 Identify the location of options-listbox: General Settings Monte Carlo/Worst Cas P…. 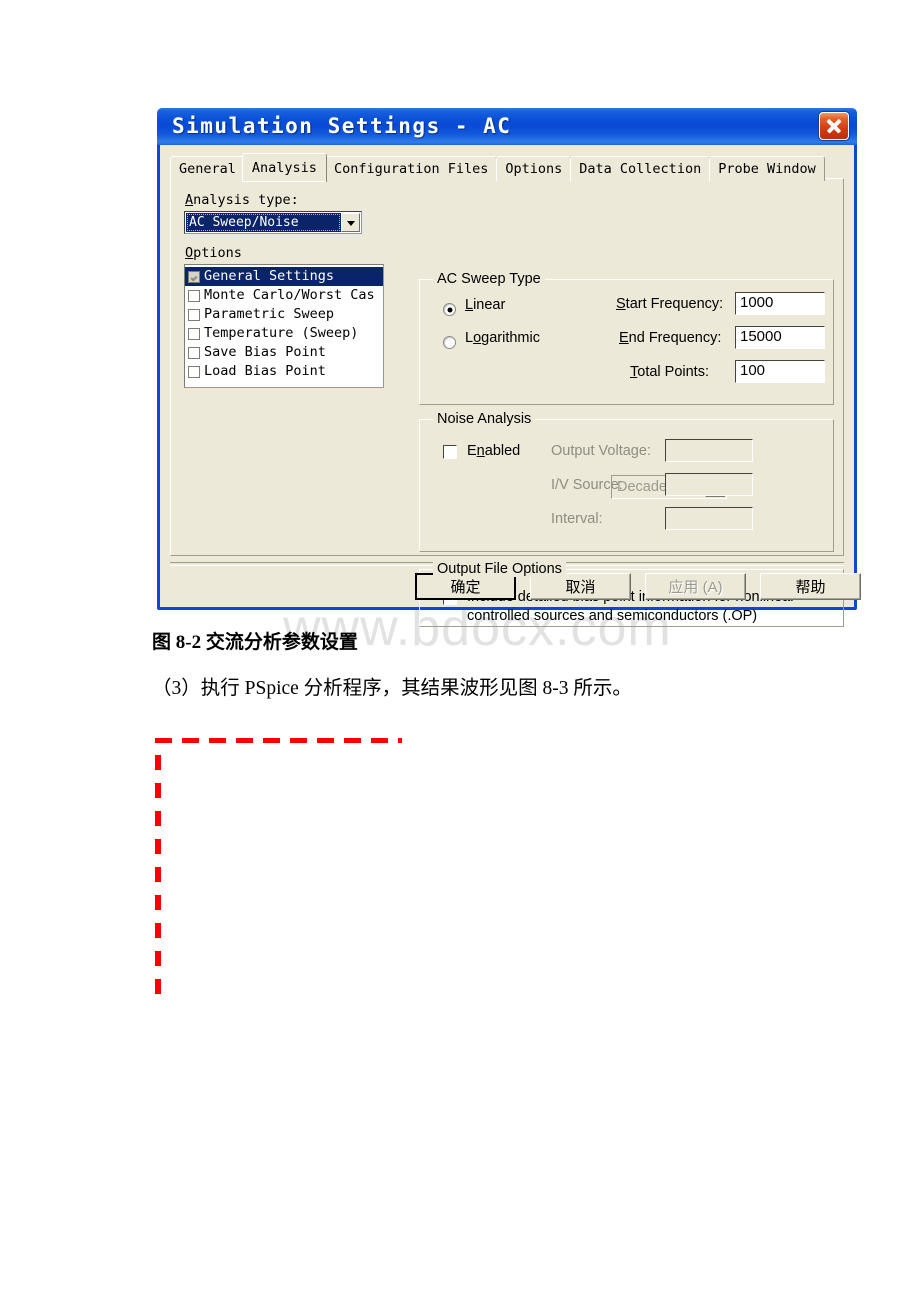
(284, 326).